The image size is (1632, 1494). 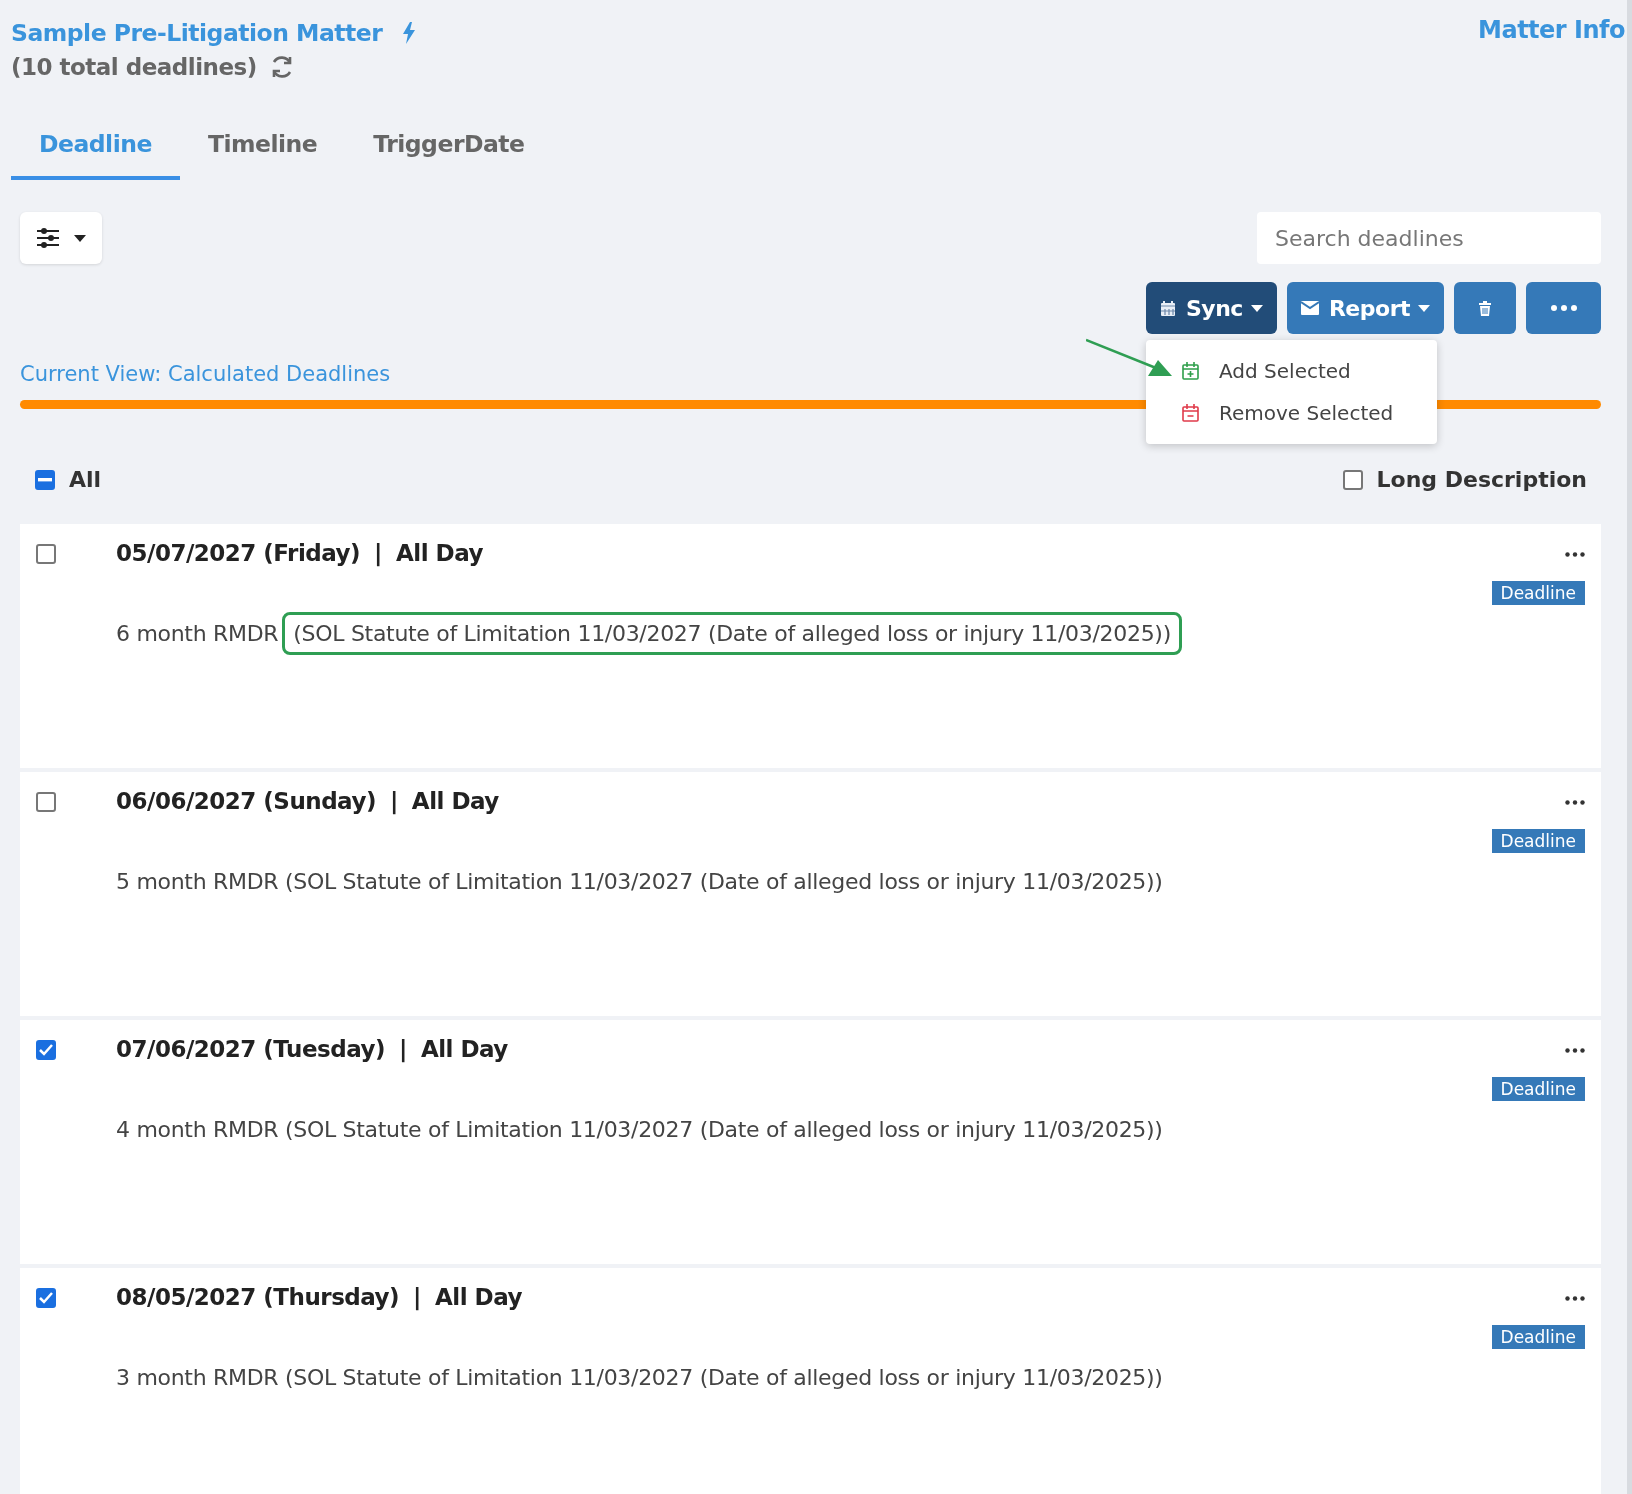 I want to click on deadline-description: 4 month RMDR (SOL Statute of Limitation 11/03/2027 (Date of alleged loss or injury 11/03/2025)), so click(x=639, y=1129).